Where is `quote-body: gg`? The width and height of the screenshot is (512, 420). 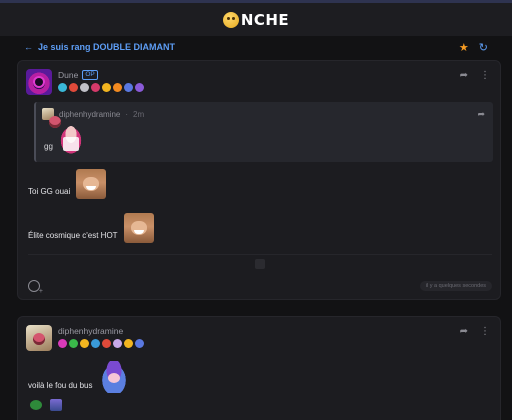 quote-body: gg is located at coordinates (64, 139).